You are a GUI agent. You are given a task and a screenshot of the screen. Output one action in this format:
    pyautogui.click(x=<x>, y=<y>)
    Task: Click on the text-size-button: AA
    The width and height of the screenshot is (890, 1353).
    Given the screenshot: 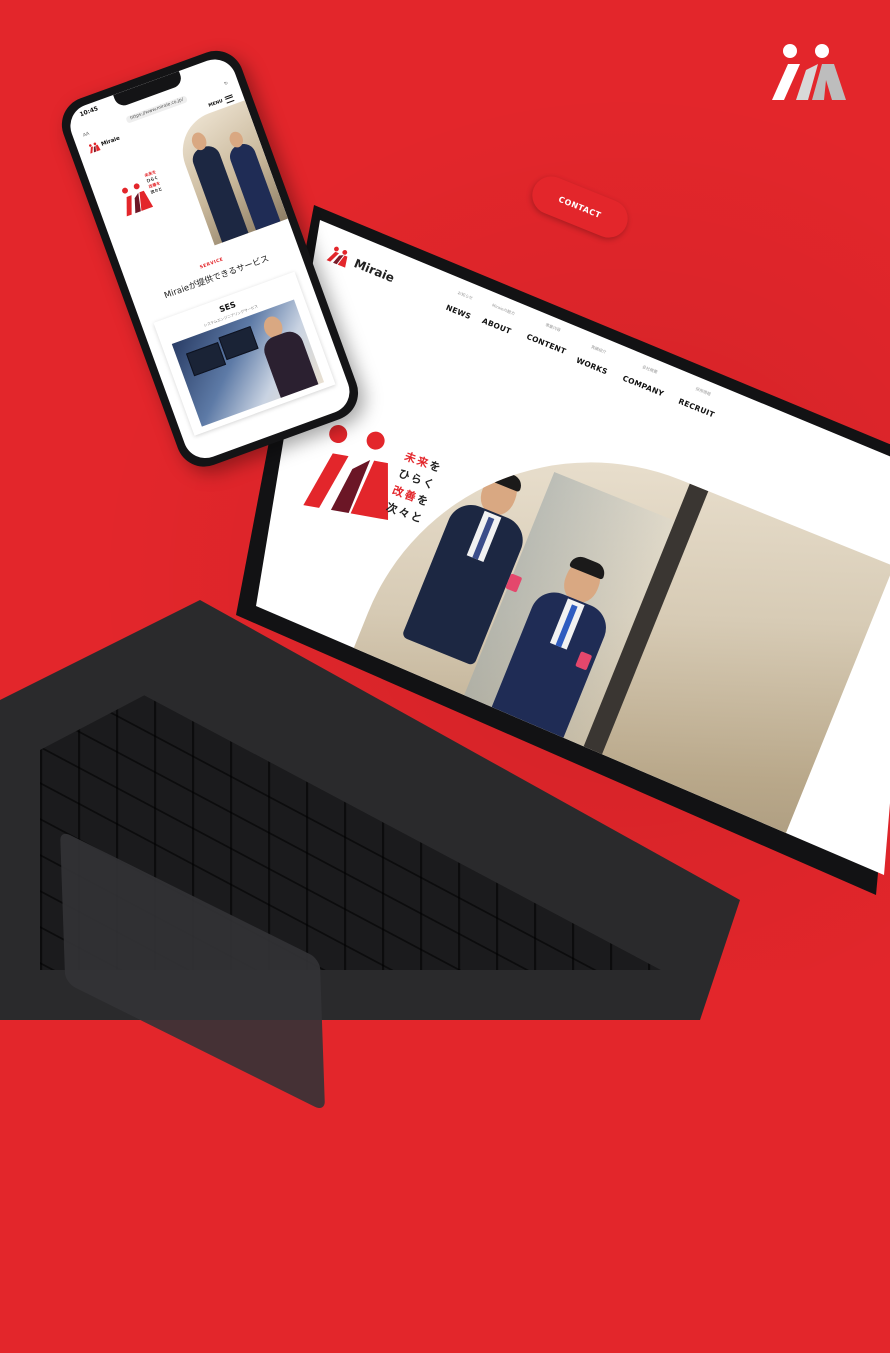 What is the action you would take?
    pyautogui.click(x=86, y=134)
    